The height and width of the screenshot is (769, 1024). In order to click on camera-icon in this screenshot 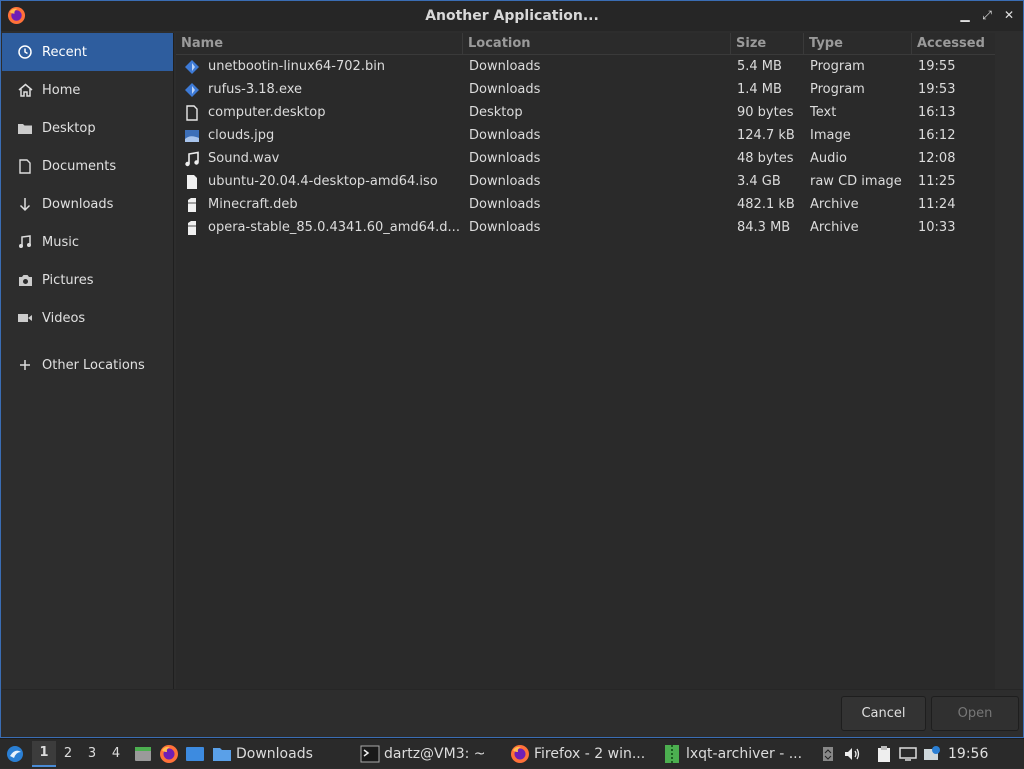, I will do `click(25, 280)`.